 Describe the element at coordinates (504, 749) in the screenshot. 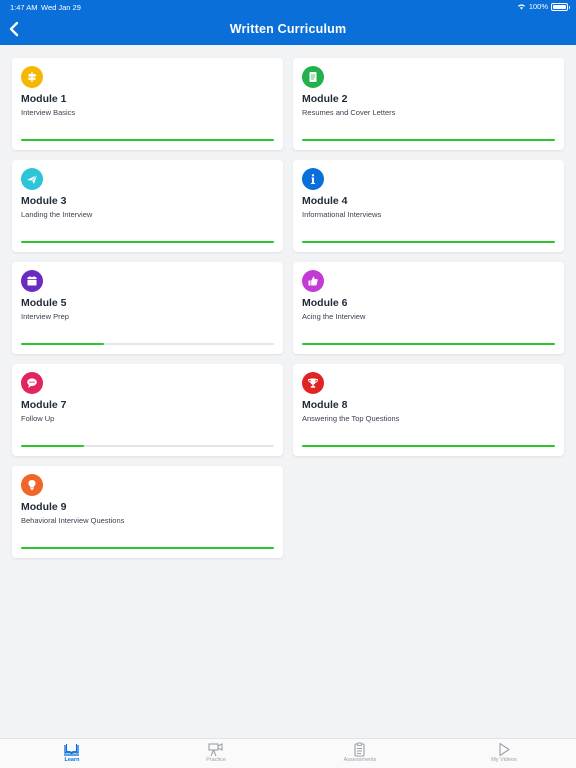

I see `play-icon` at that location.